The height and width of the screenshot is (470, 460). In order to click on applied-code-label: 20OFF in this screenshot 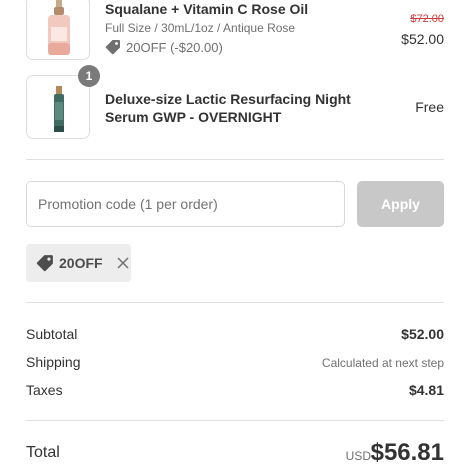, I will do `click(81, 263)`.